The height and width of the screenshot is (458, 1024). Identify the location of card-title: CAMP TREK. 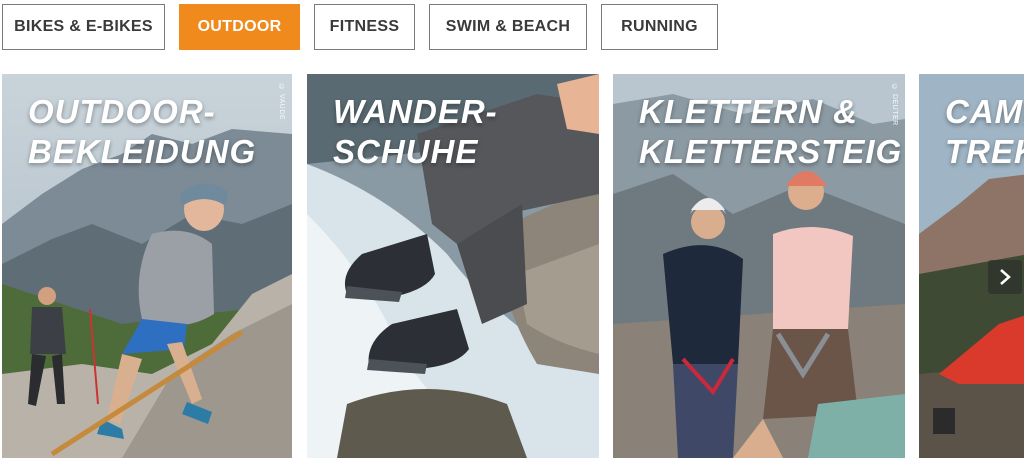
(984, 131).